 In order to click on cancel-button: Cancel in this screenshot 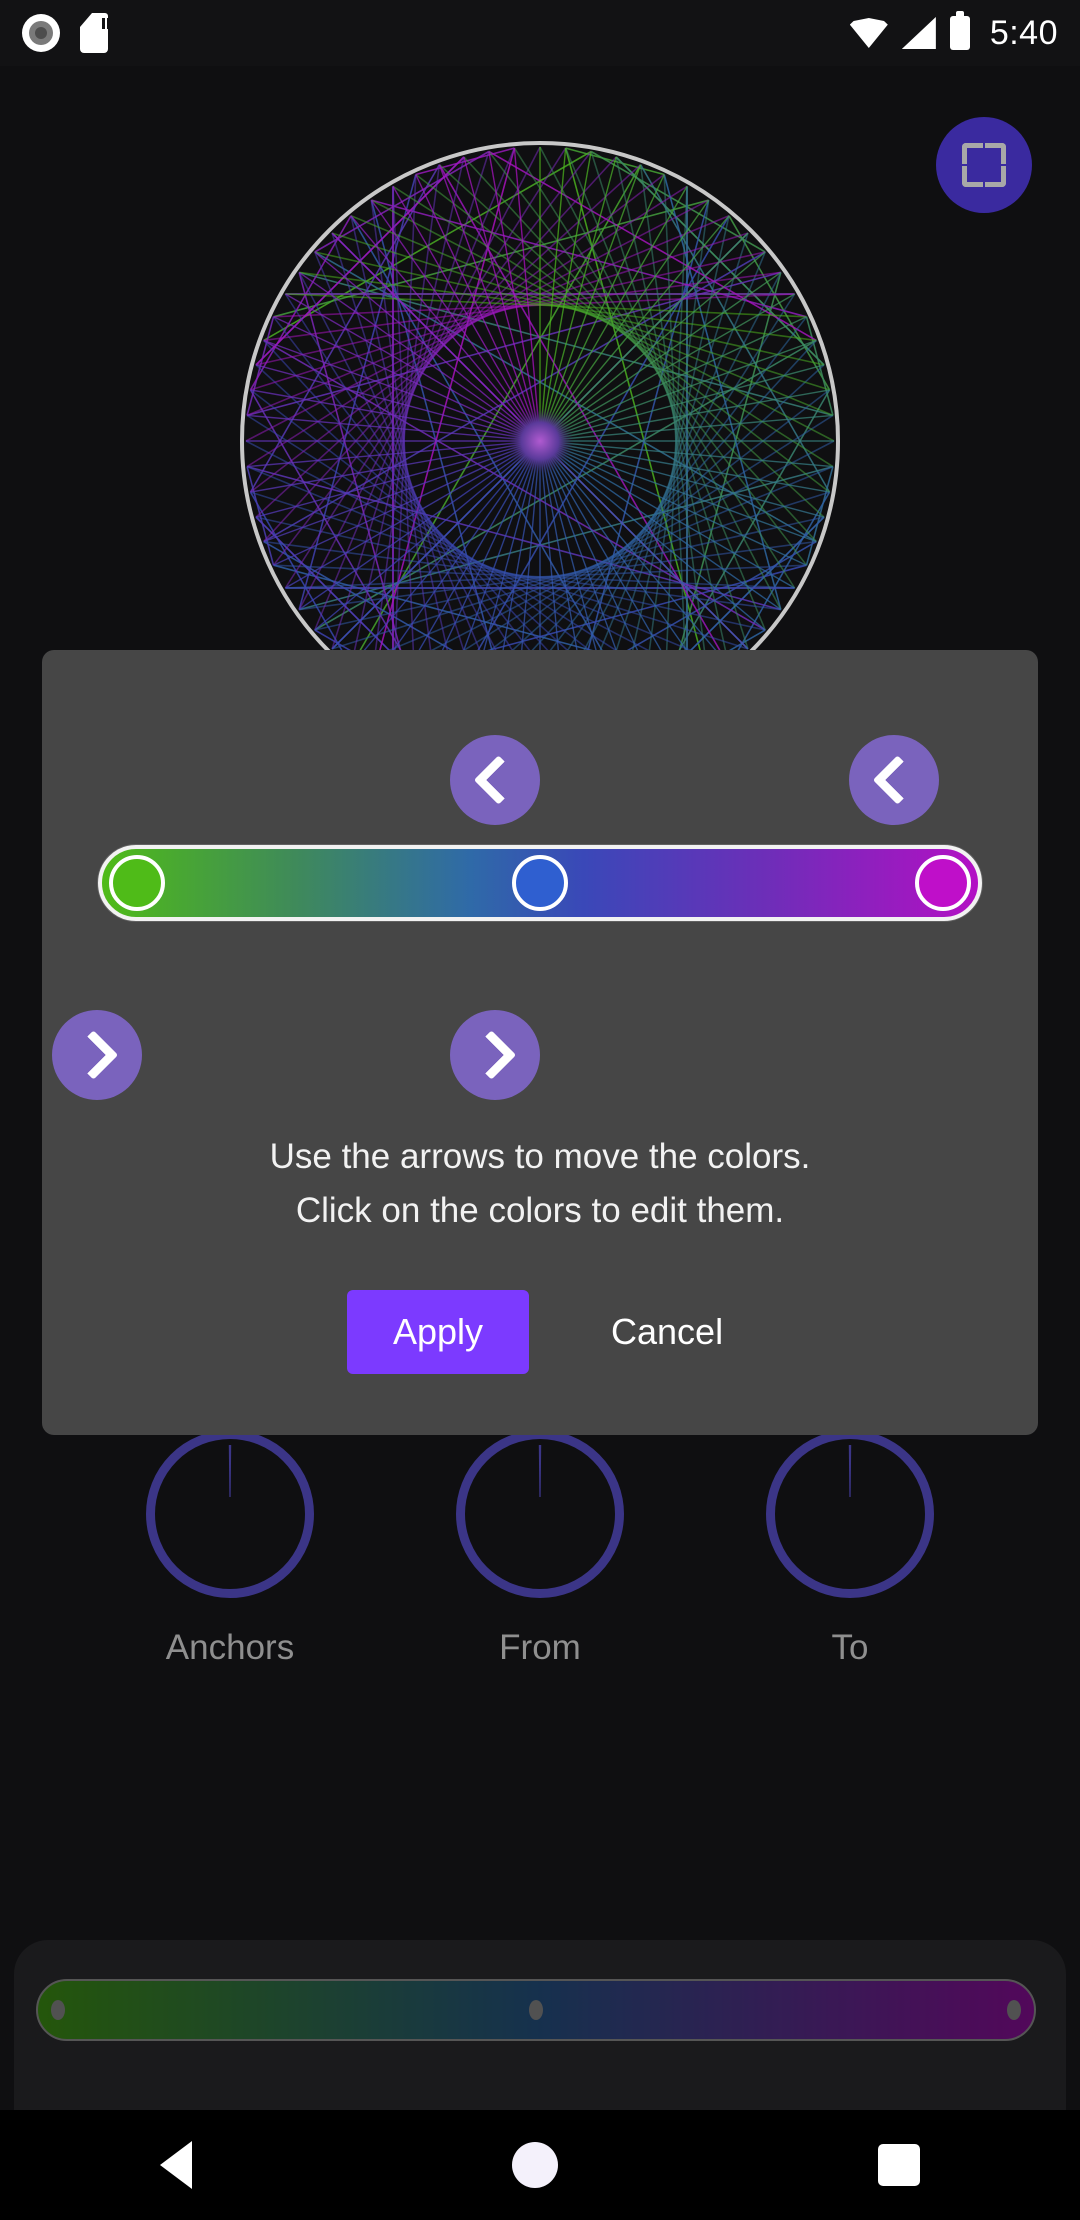, I will do `click(667, 1332)`.